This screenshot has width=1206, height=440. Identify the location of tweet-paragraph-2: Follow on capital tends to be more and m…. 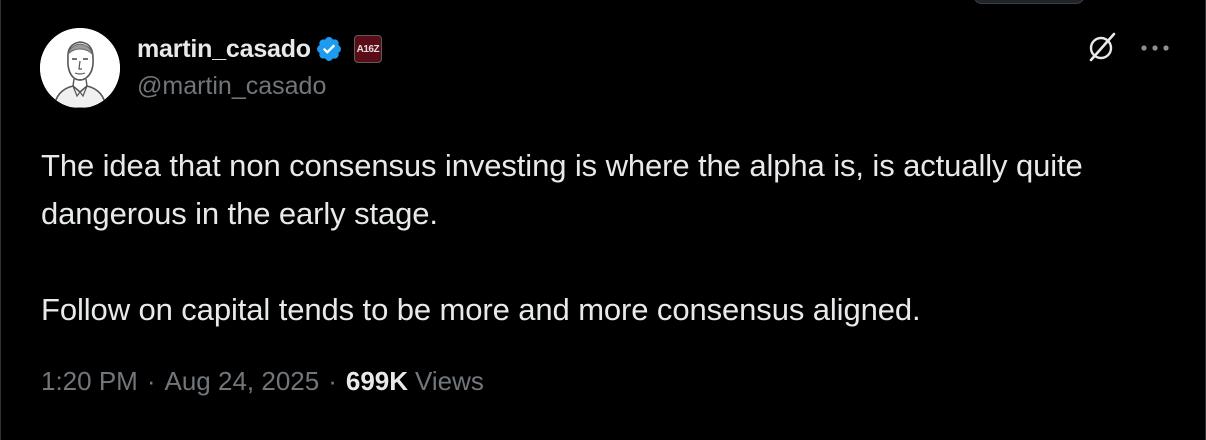
(481, 309).